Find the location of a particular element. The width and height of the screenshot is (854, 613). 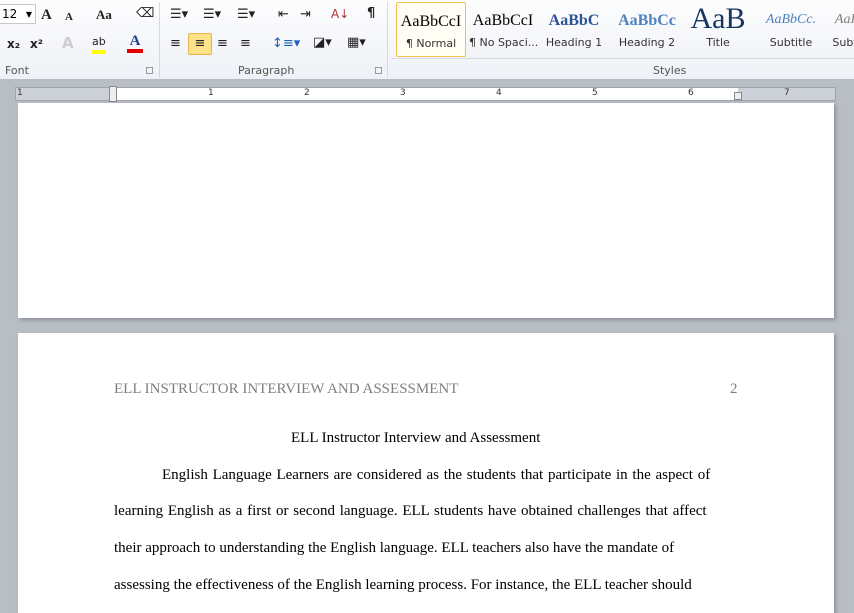

styles-group-label: Styles is located at coordinates (670, 70).